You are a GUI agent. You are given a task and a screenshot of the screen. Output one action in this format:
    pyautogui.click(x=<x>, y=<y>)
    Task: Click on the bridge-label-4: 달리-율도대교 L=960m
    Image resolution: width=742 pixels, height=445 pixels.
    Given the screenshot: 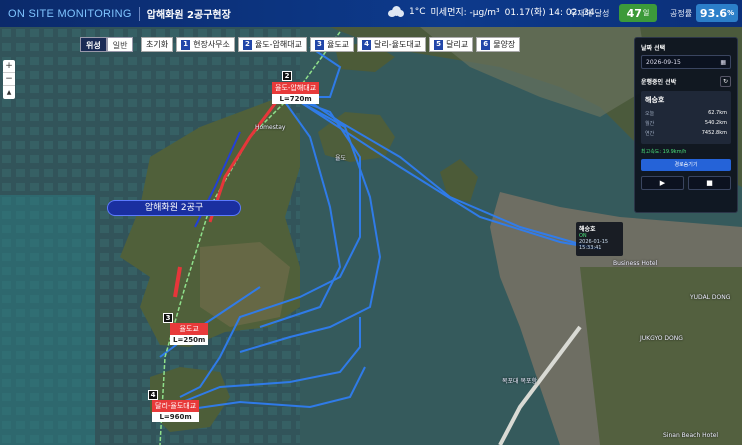 What is the action you would take?
    pyautogui.click(x=176, y=411)
    